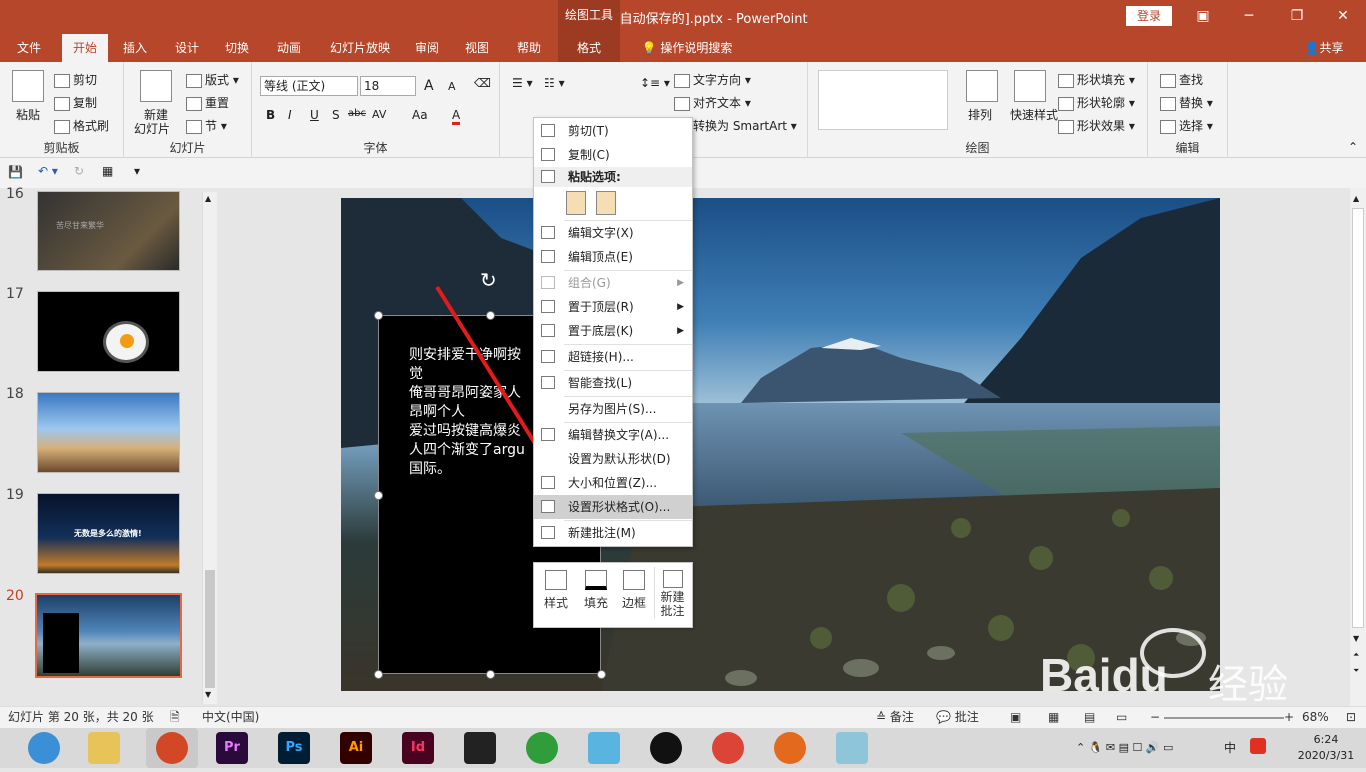  I want to click on menu-item-set-default-shape: 设置为默认形状(D), so click(613, 459).